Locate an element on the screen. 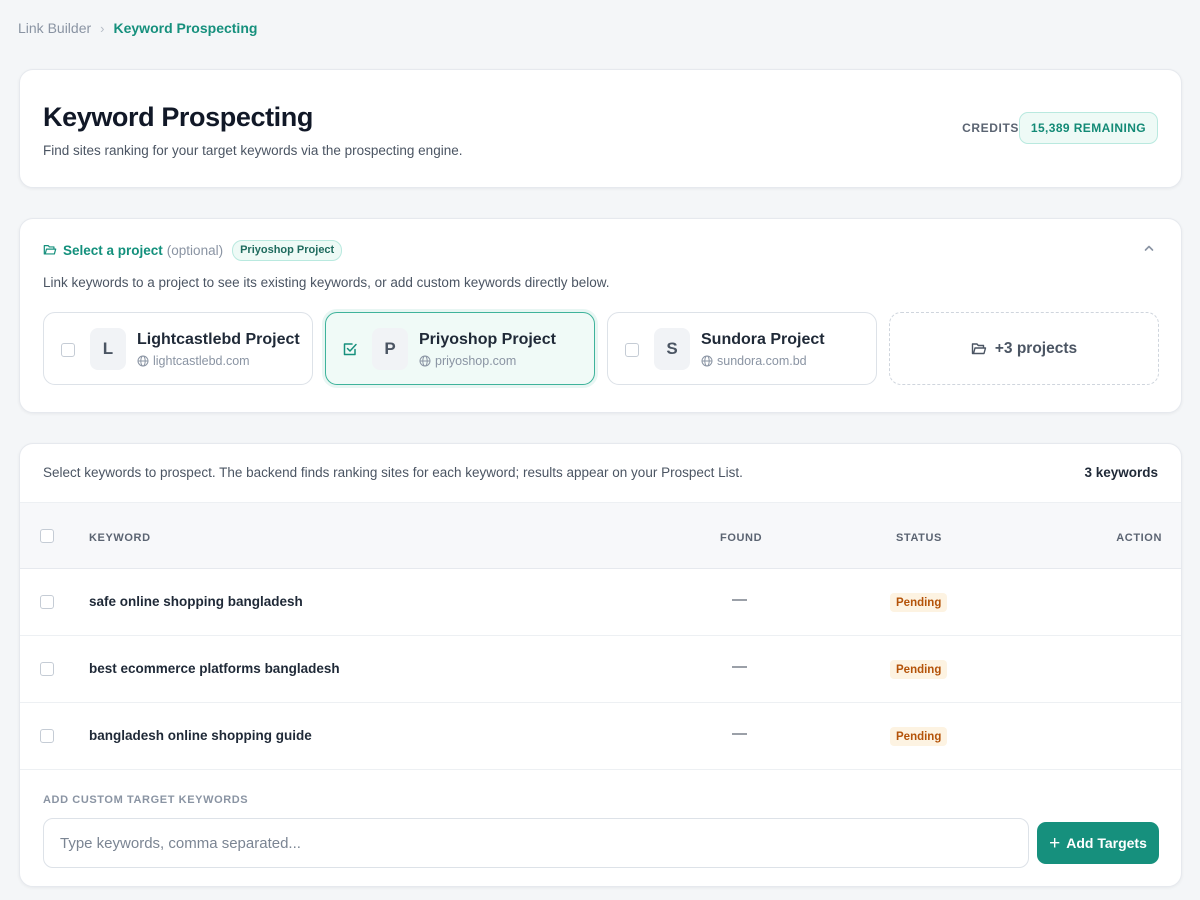 This screenshot has width=1200, height=900. breadcrumb-link-builder: Link Builder is located at coordinates (54, 28).